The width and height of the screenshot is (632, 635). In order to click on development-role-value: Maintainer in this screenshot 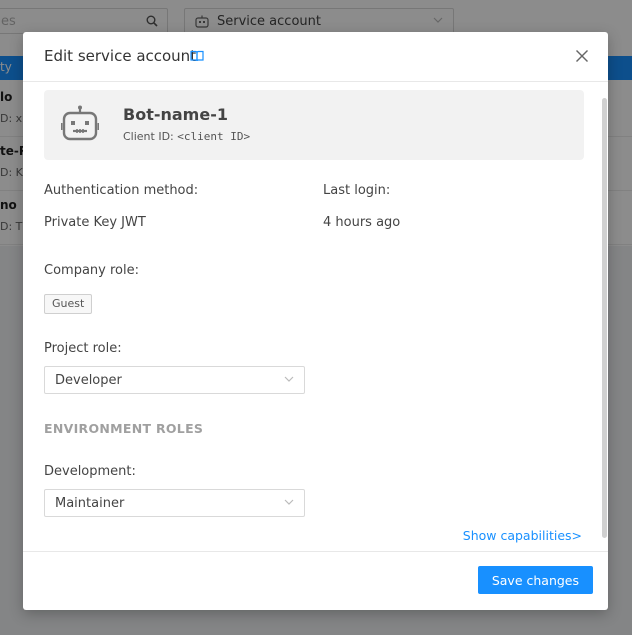, I will do `click(90, 503)`.